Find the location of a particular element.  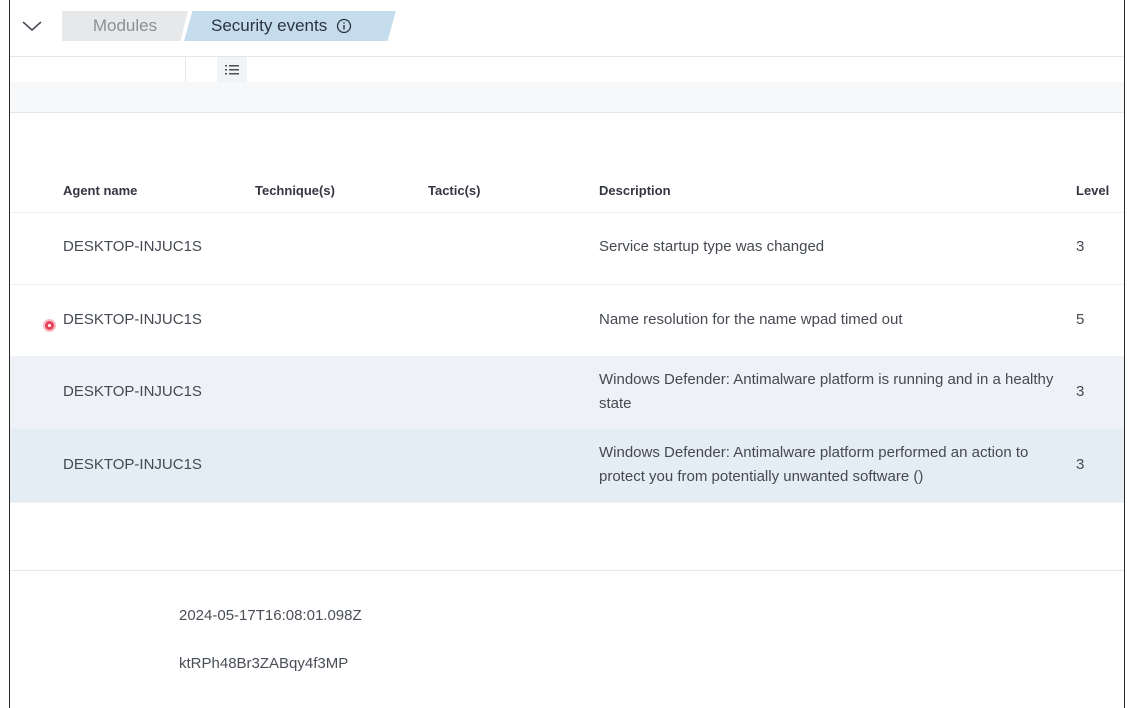

list-view-button is located at coordinates (232, 69).